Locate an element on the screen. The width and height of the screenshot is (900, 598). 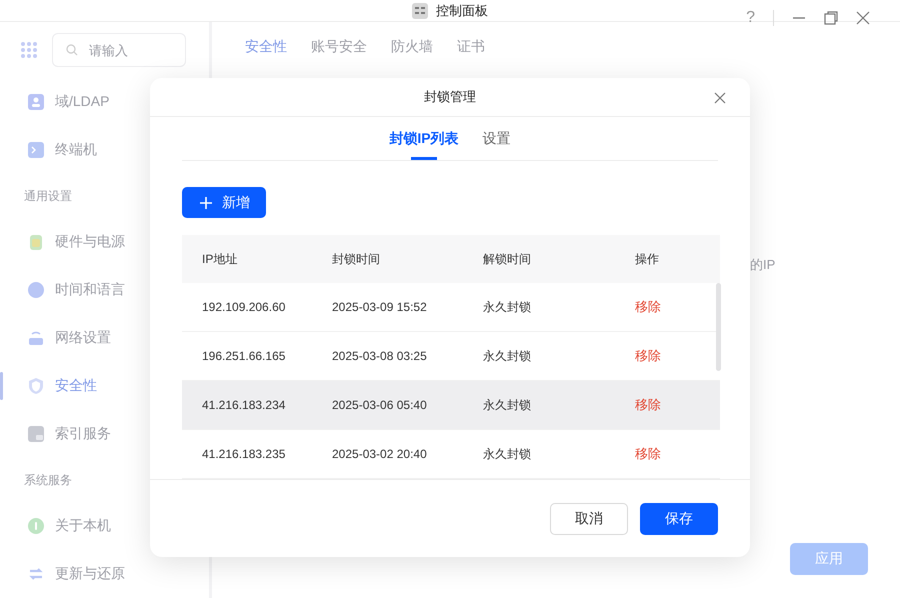
table-cell-text: 41.216.183.235 is located at coordinates (243, 454).